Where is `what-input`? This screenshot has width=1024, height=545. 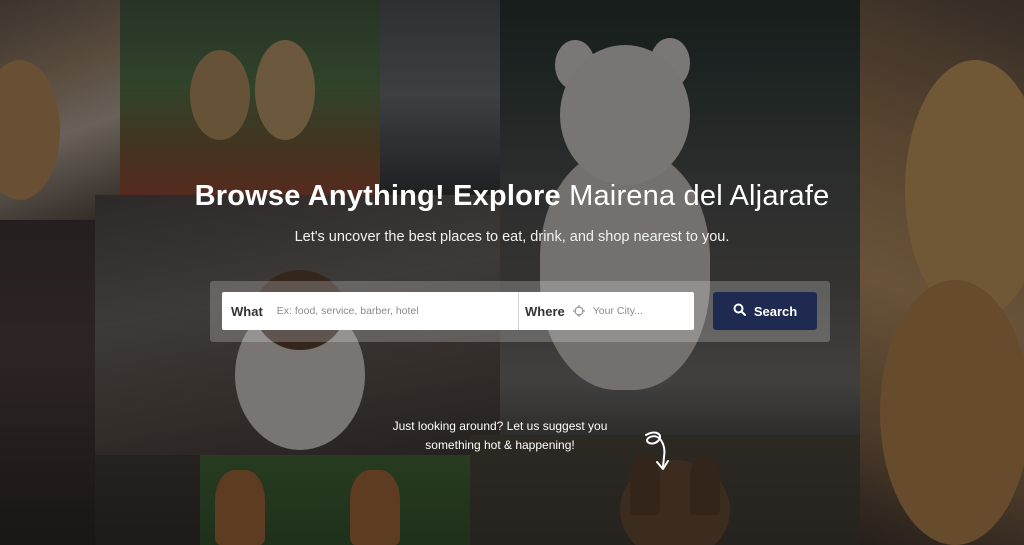 what-input is located at coordinates (376, 311).